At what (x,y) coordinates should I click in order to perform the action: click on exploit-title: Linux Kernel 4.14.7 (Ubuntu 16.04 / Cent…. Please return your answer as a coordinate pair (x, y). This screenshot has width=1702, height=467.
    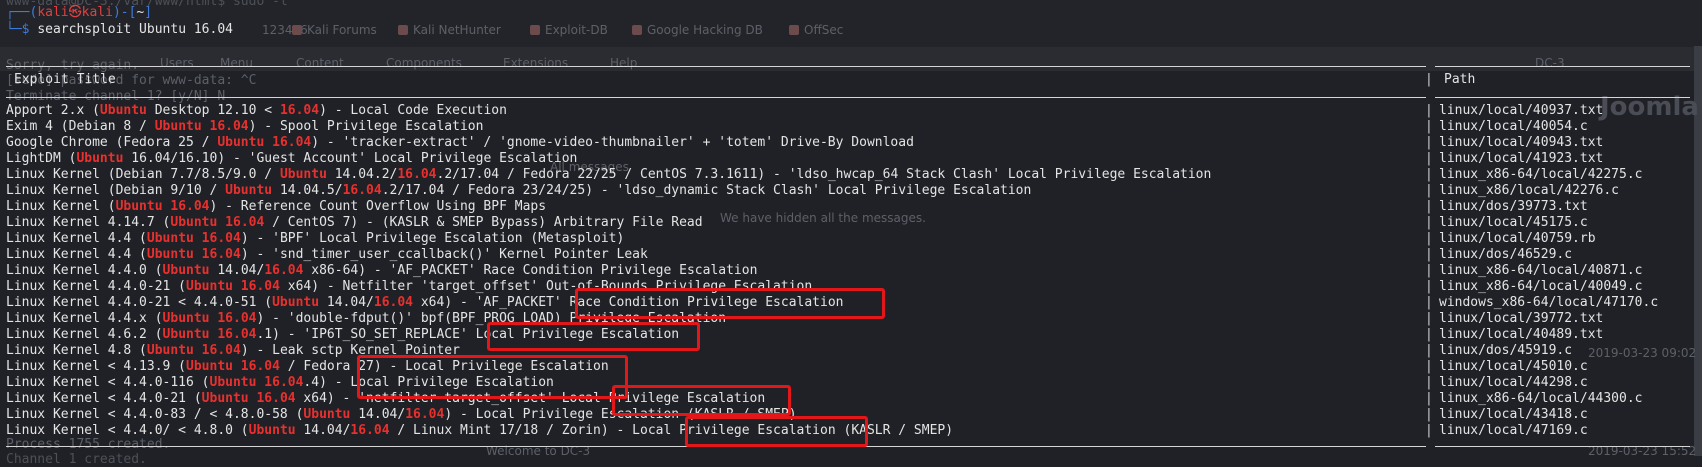
    Looking at the image, I should click on (354, 222).